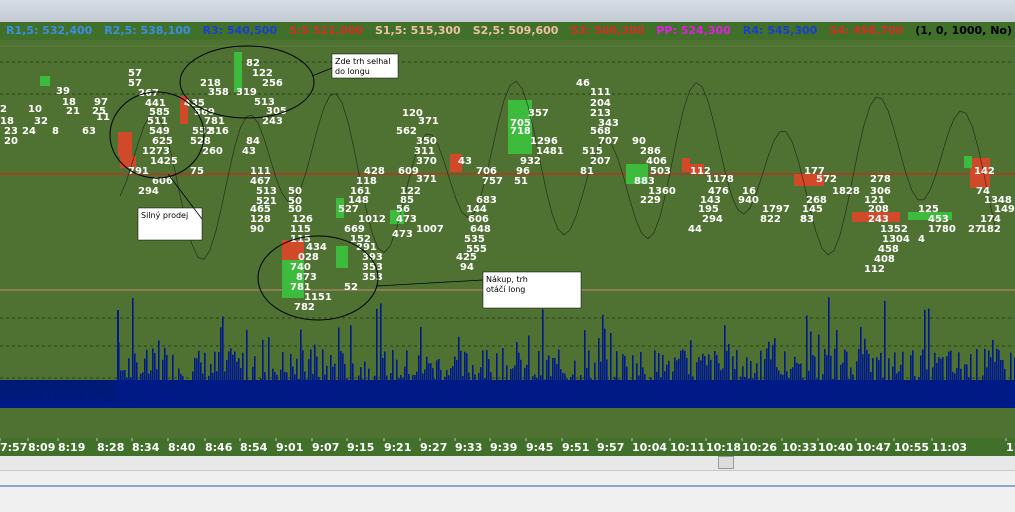 Image resolution: width=1015 pixels, height=512 pixels. Describe the element at coordinates (975, 229) in the screenshot. I see `volume-label: 27` at that location.